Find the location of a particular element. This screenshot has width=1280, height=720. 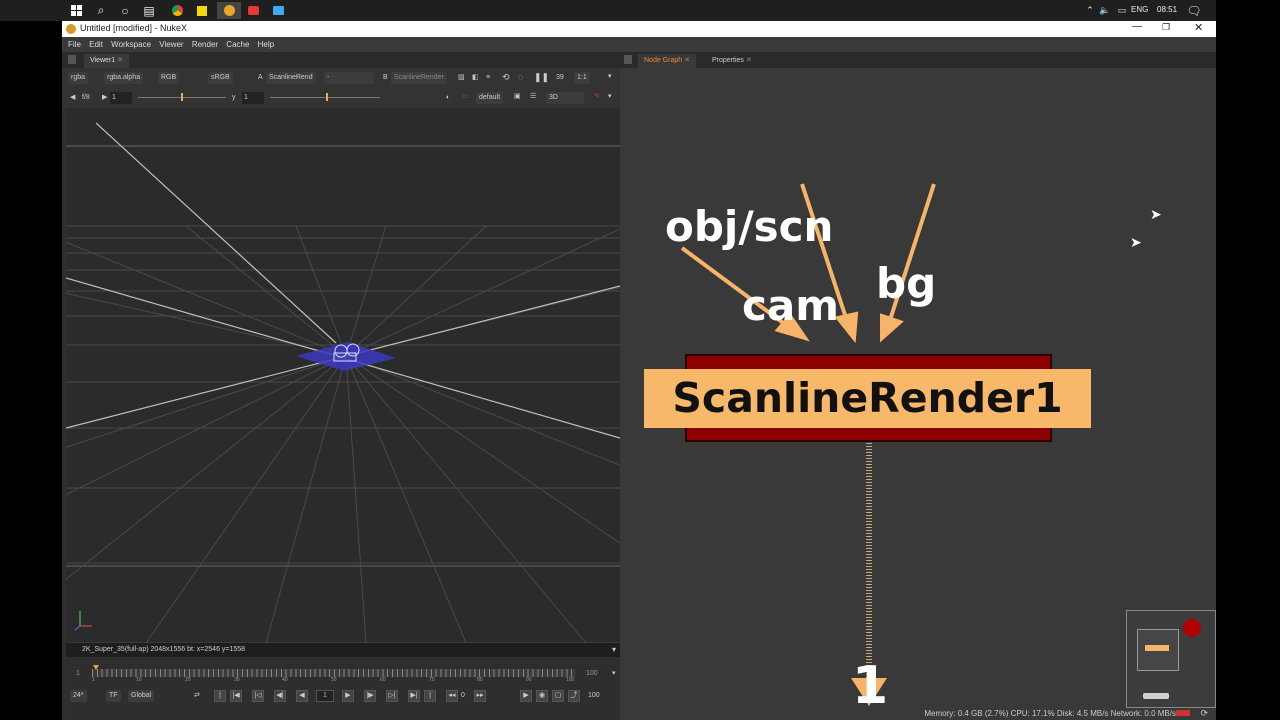

card-geometry is located at coordinates (346, 356).